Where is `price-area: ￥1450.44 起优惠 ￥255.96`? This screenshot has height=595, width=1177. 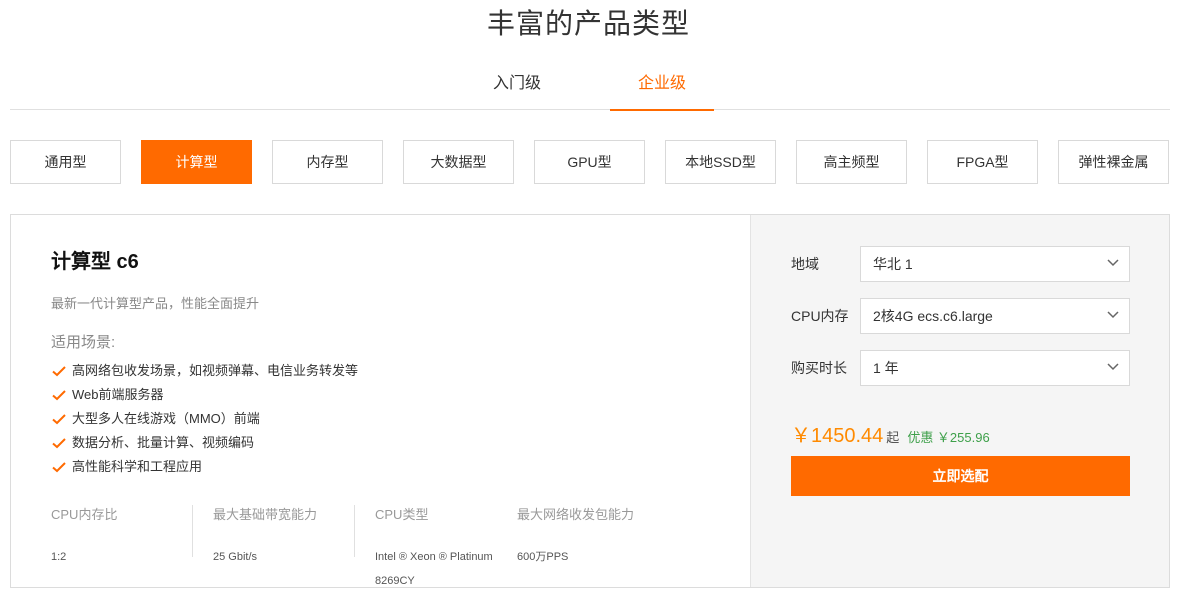 price-area: ￥1450.44 起优惠 ￥255.96 is located at coordinates (890, 433).